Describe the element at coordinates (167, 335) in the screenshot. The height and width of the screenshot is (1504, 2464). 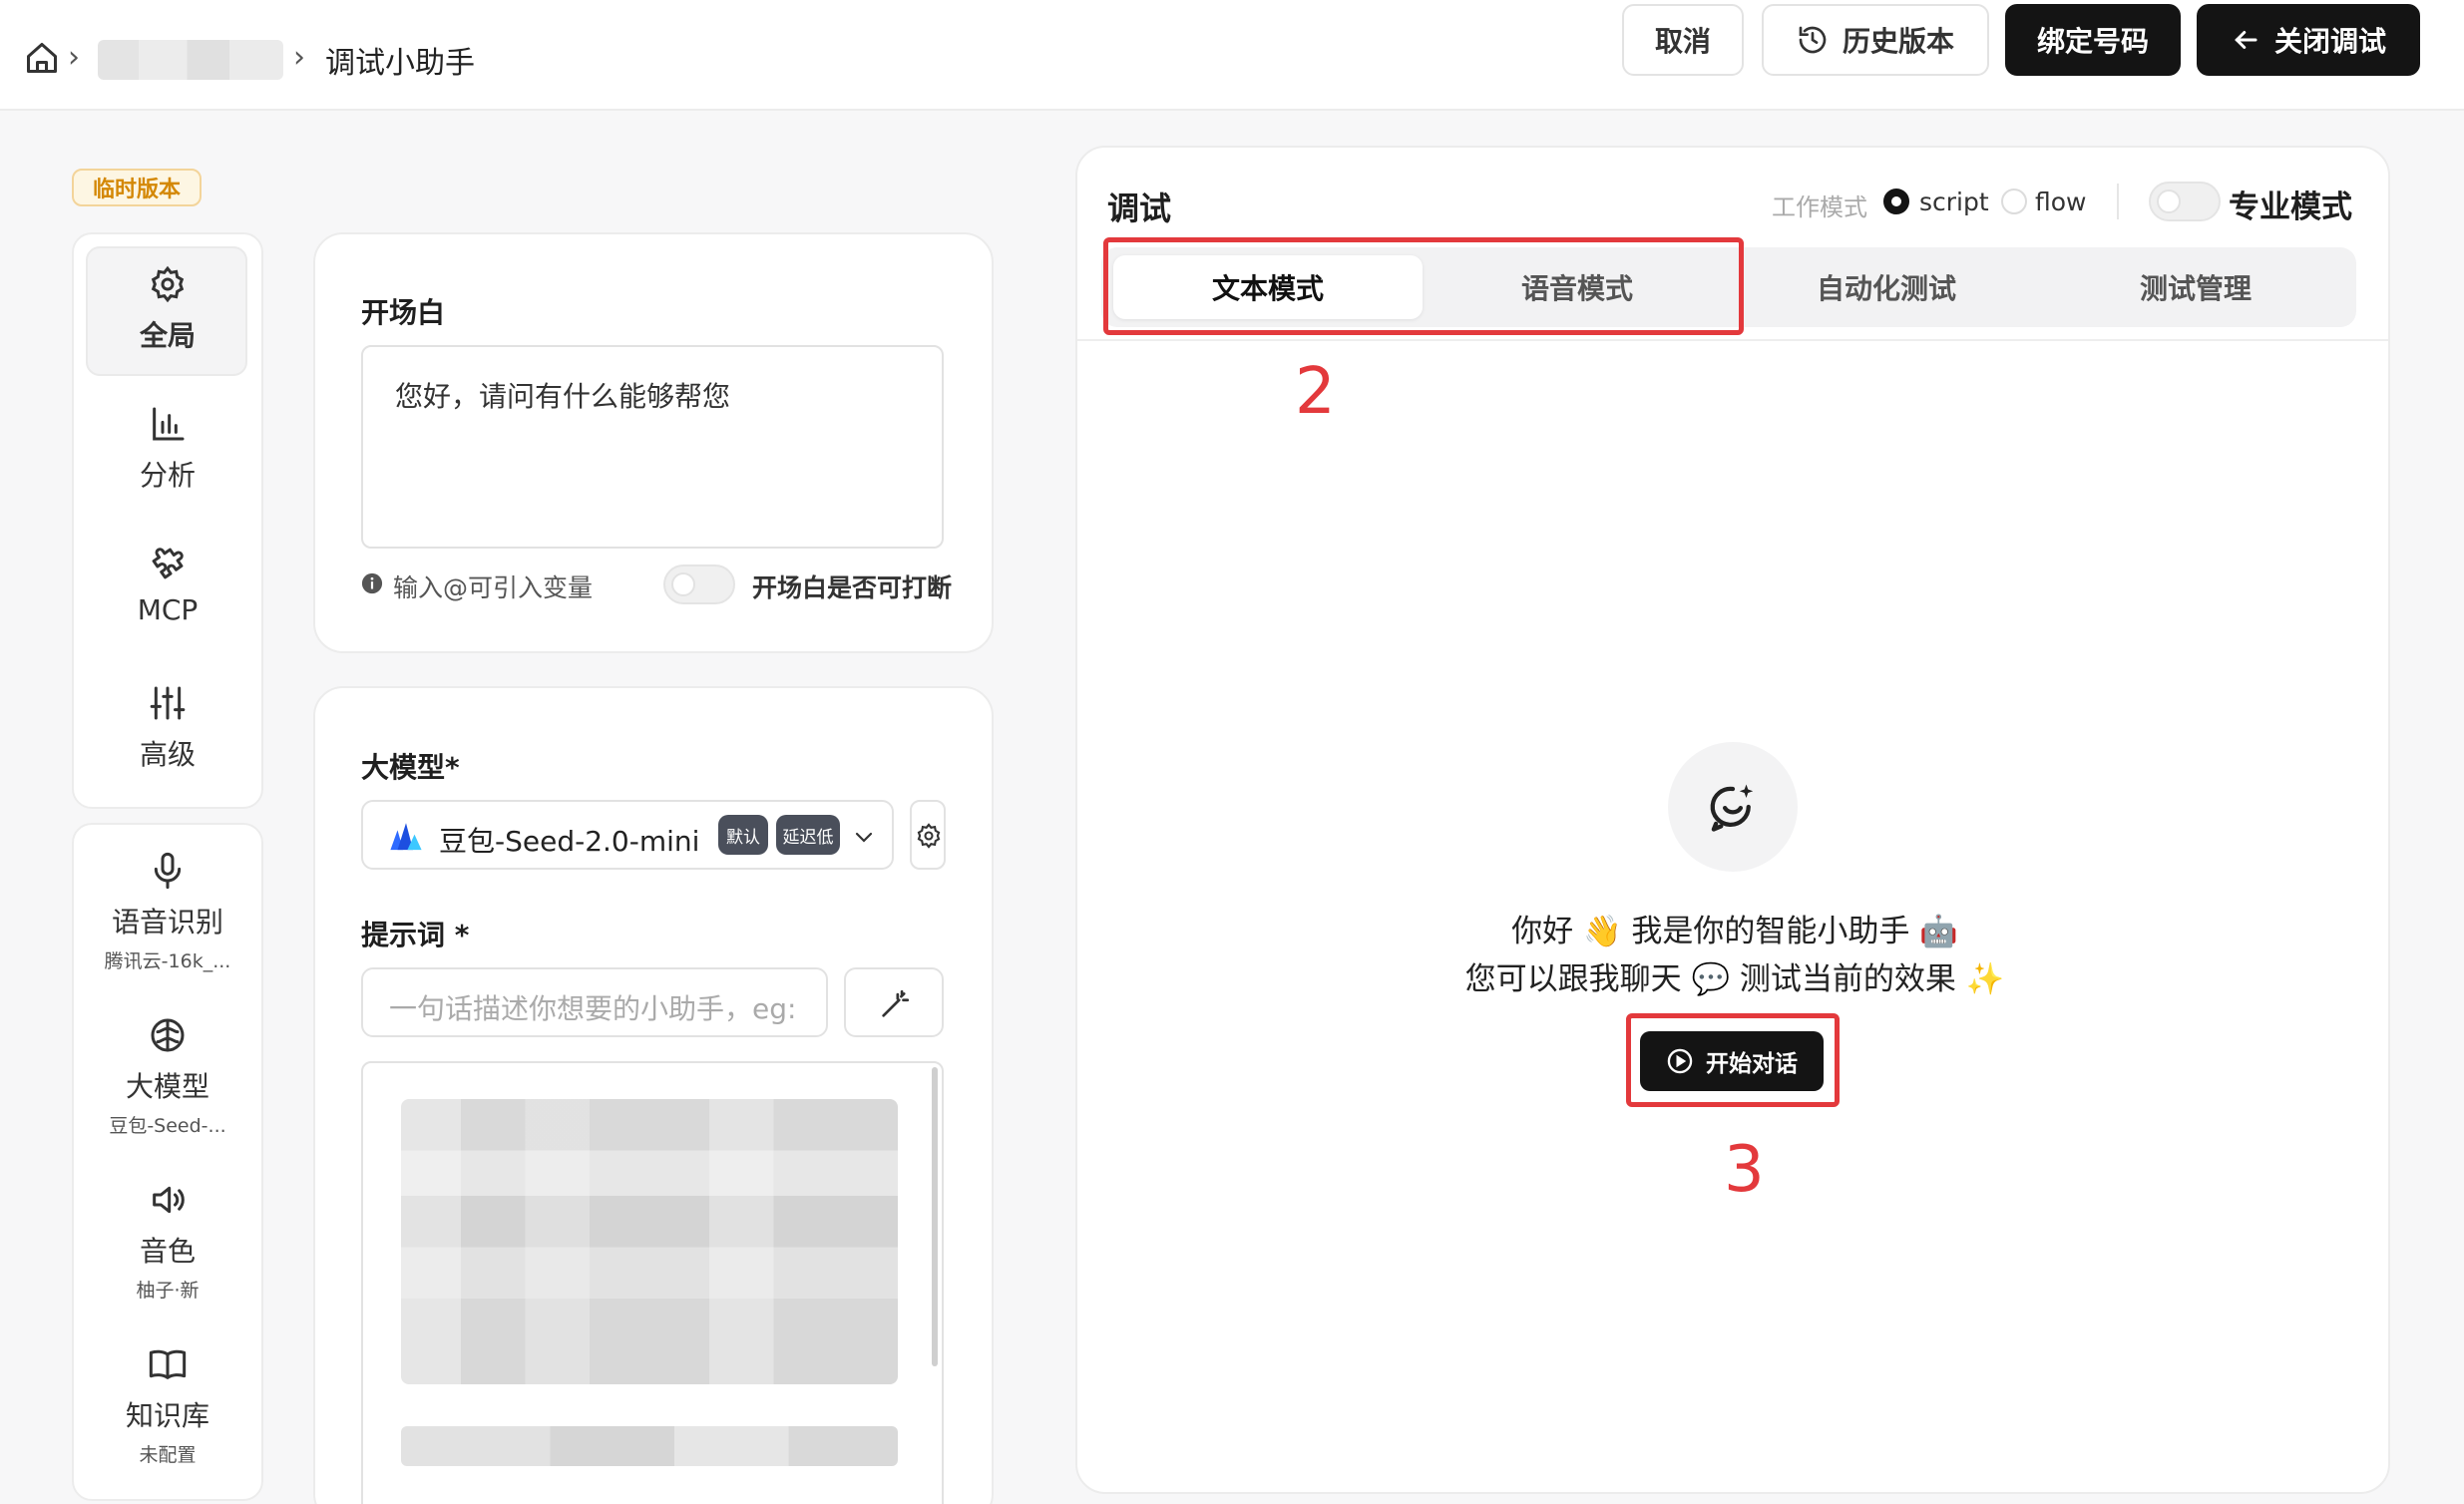
I see `nav-label: 全局` at that location.